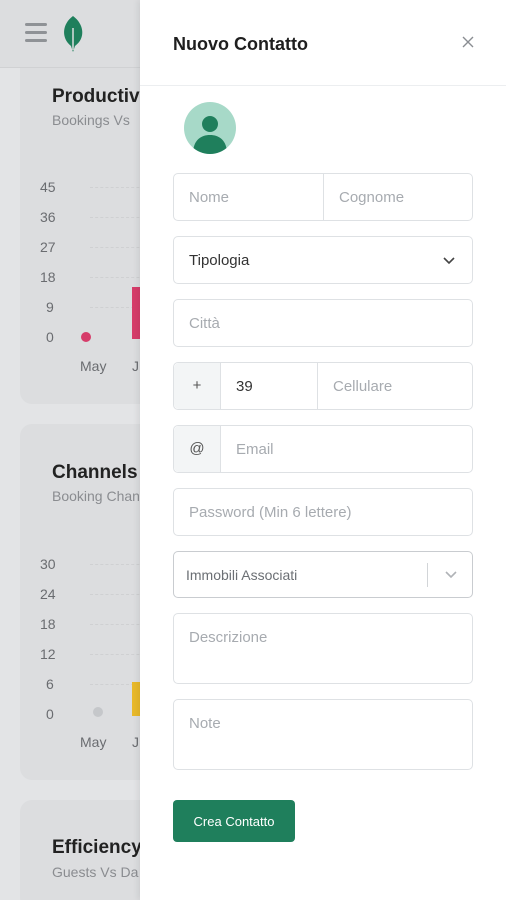  I want to click on y-tick: 30, so click(48, 564).